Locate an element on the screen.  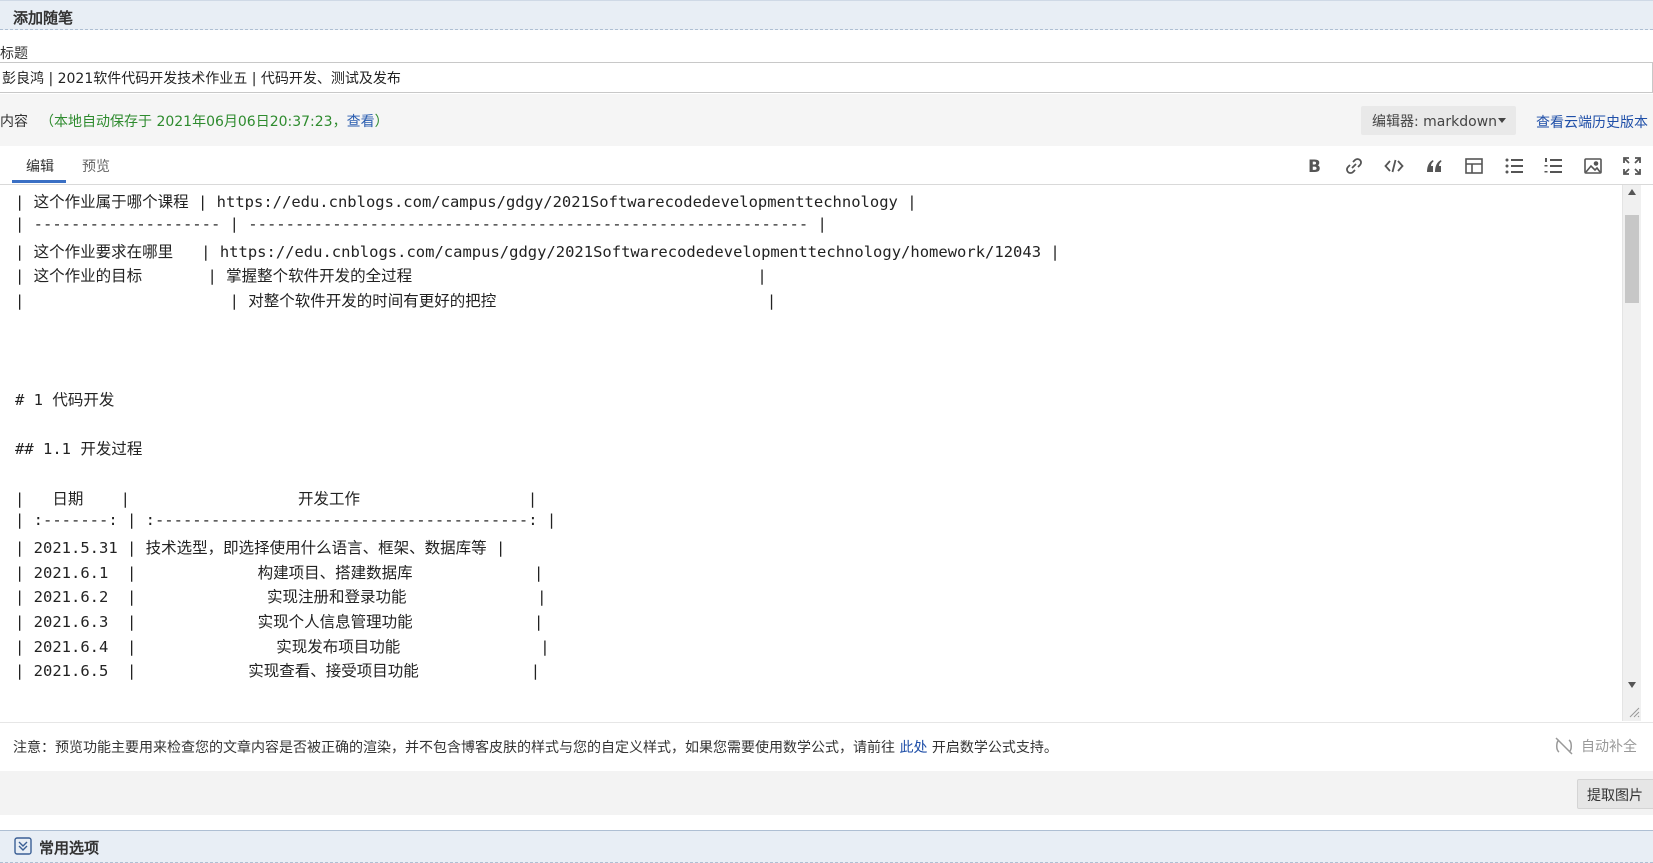
image-icon is located at coordinates (1593, 166).